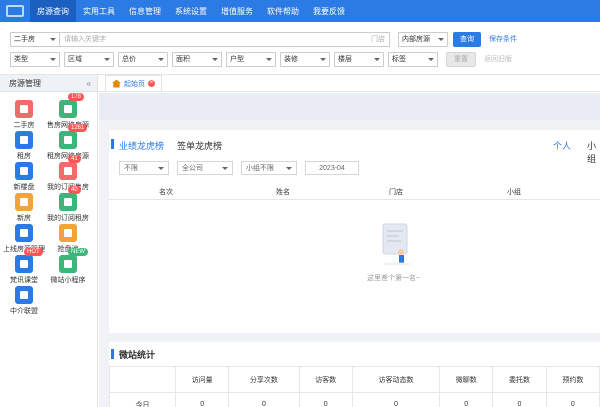 This screenshot has width=600, height=407. Describe the element at coordinates (416, 39) in the screenshot. I see `scope-value: 内部房源` at that location.